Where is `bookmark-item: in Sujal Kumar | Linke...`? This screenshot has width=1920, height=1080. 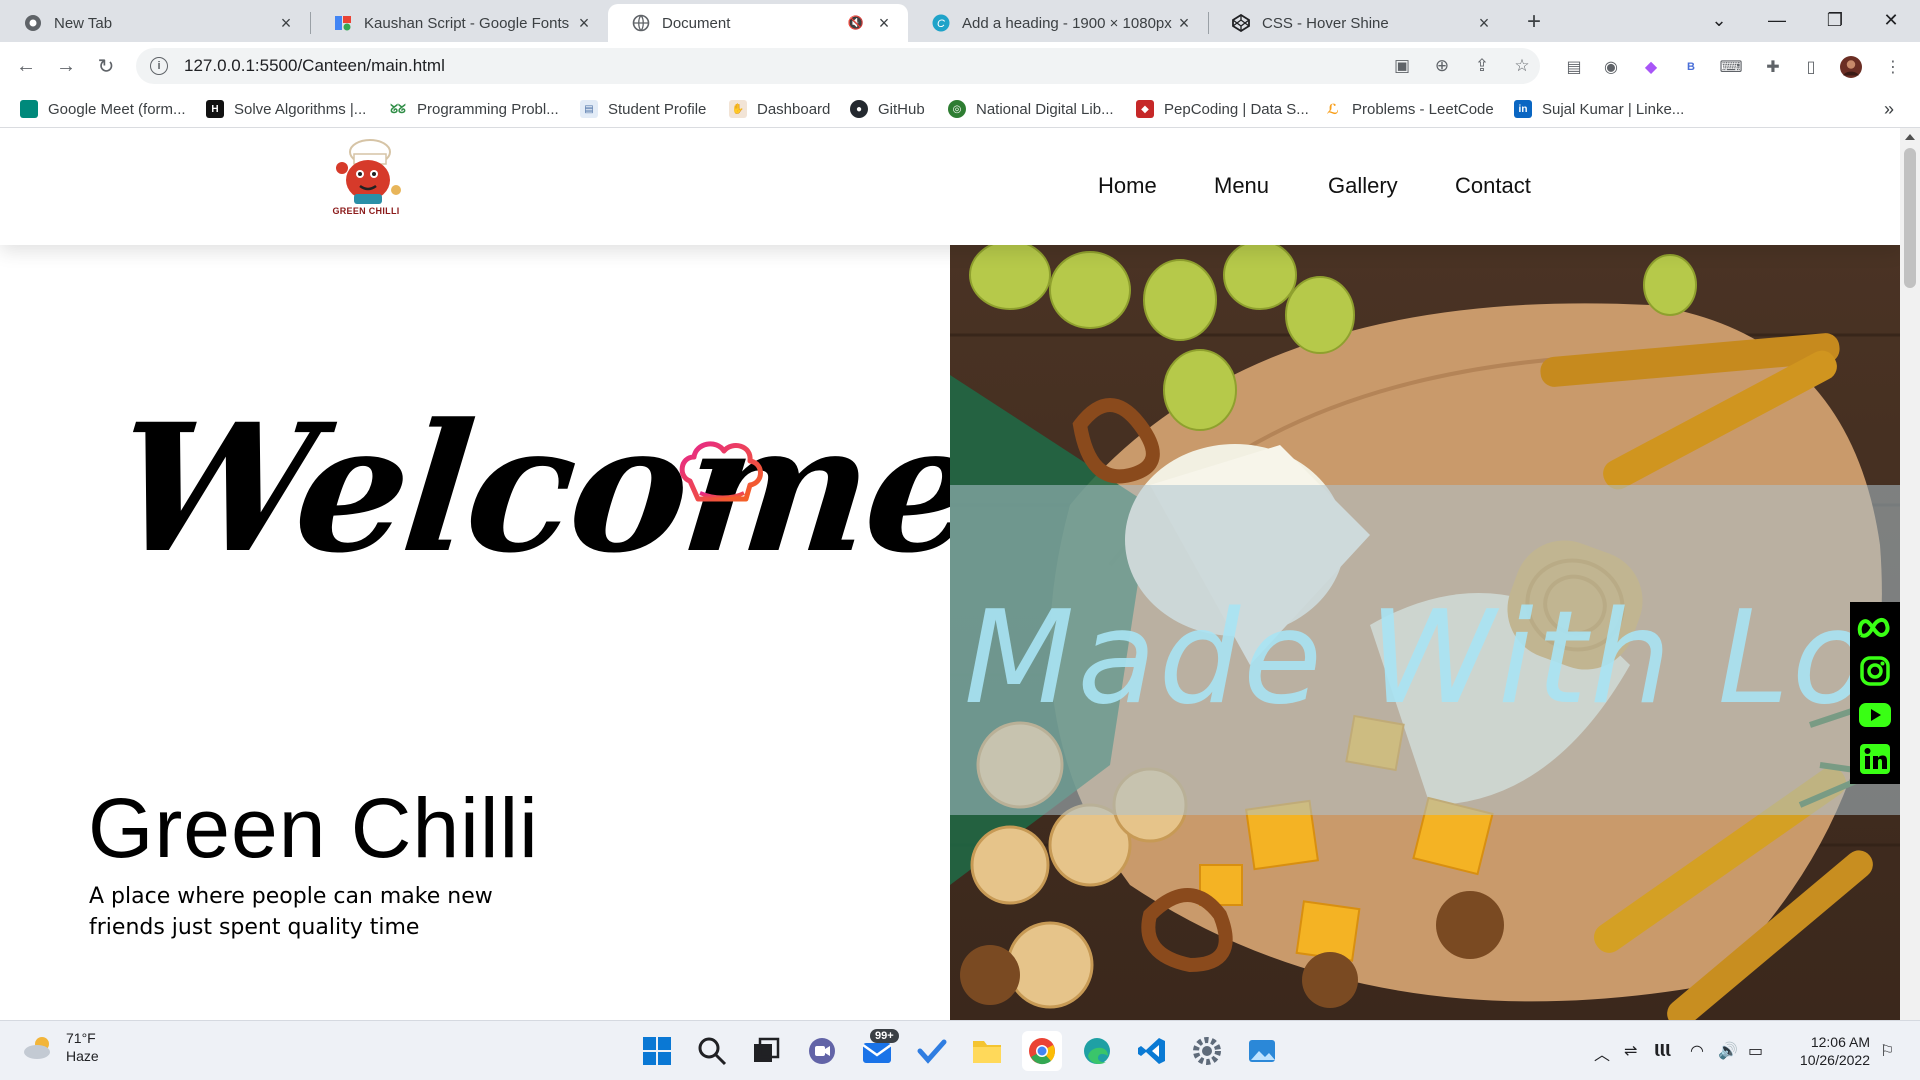
bookmark-item: in Sujal Kumar | Linke... is located at coordinates (1599, 109).